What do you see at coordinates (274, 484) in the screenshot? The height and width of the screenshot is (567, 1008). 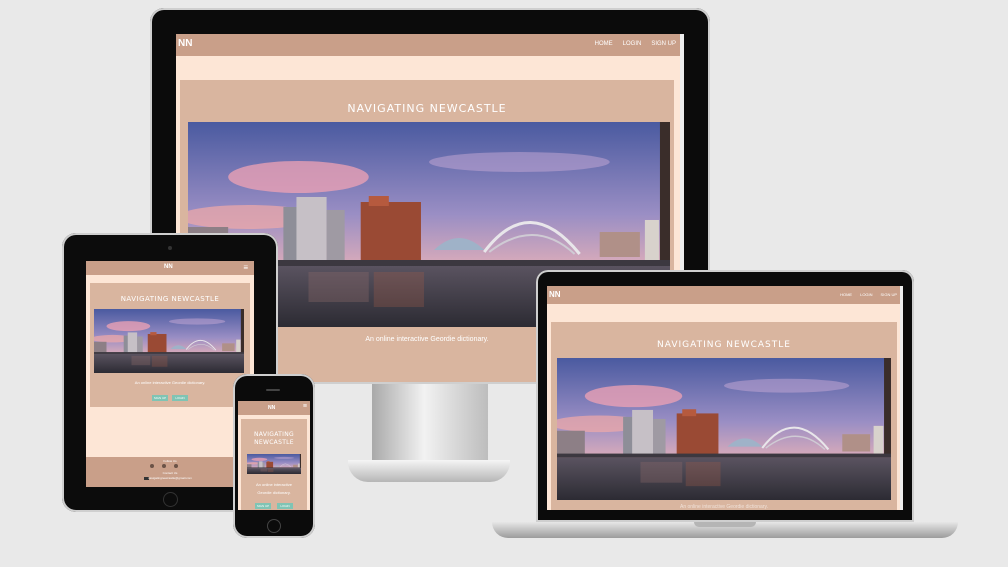 I see `hero-subtitle-line1: An online interactive` at bounding box center [274, 484].